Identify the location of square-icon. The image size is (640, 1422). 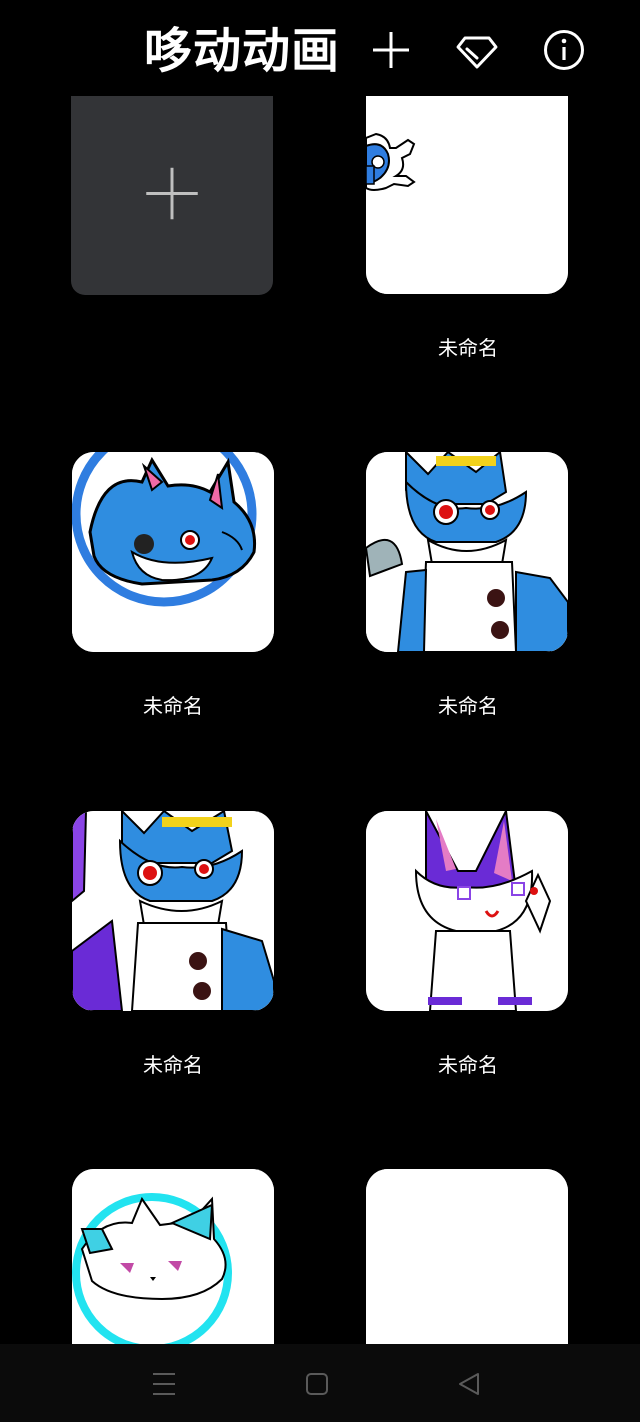
(317, 1384).